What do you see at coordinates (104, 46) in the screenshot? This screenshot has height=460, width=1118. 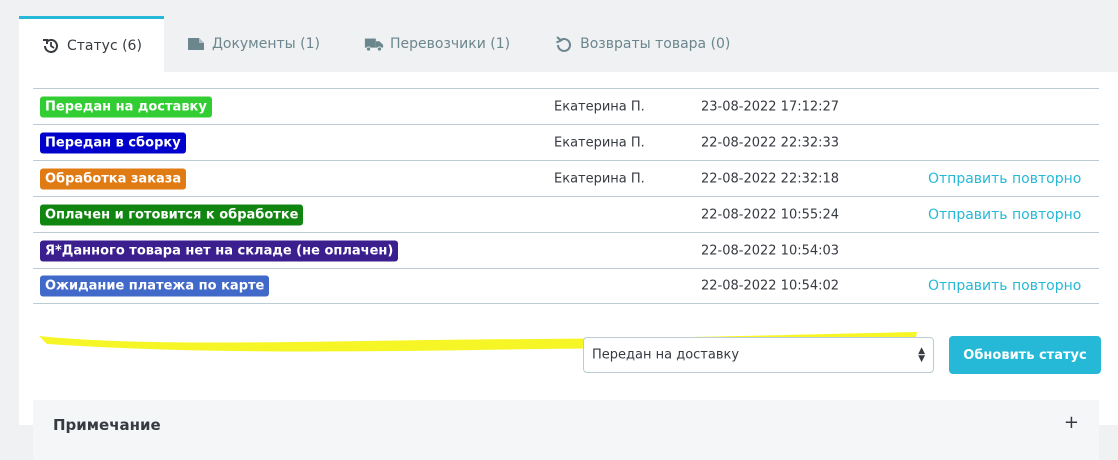 I see `tab-label: Статус (6)` at bounding box center [104, 46].